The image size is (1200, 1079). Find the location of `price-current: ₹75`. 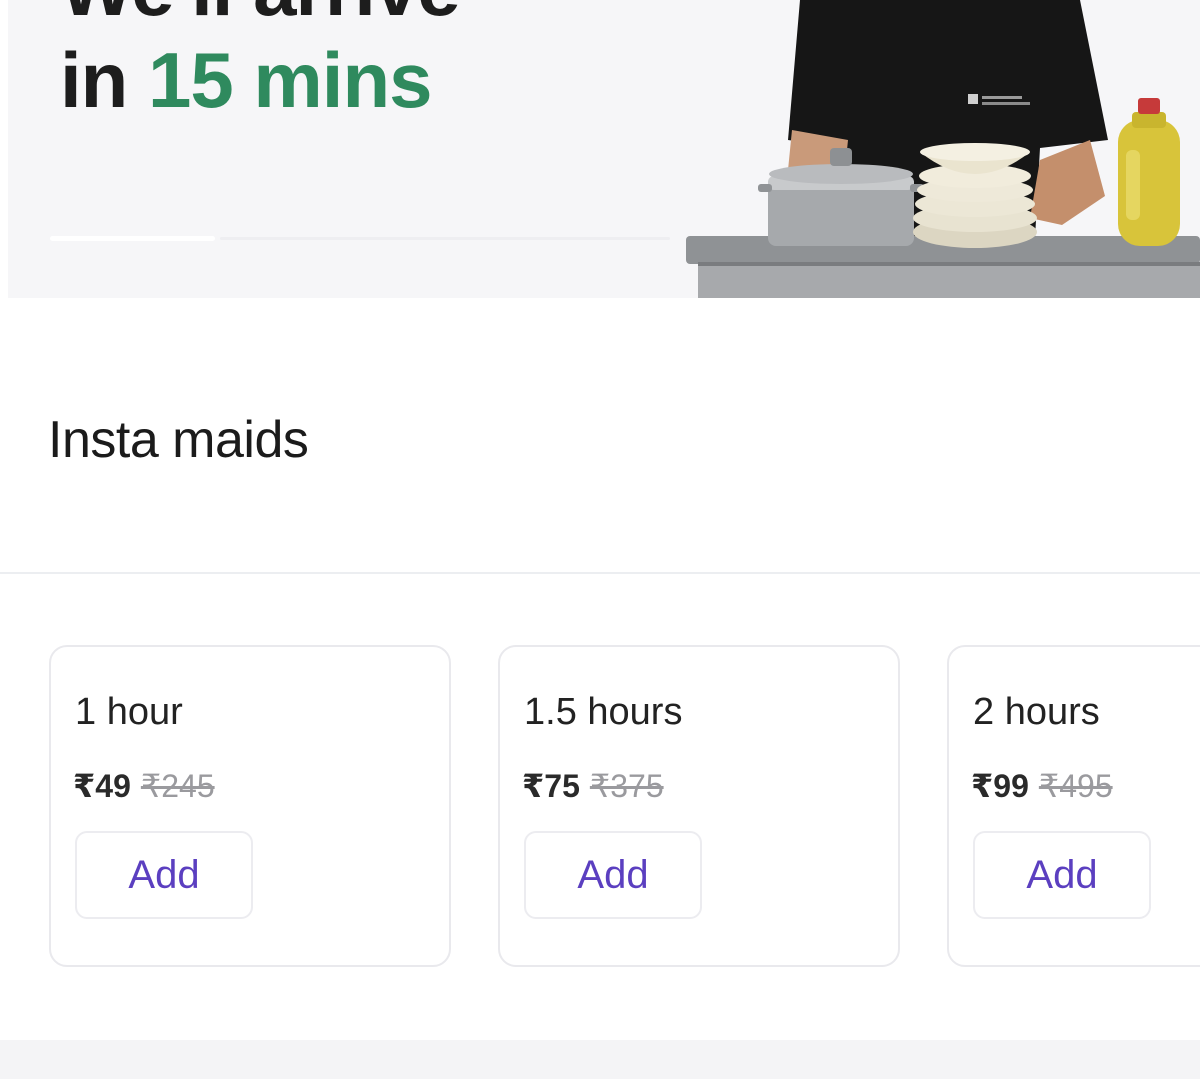

price-current: ₹75 is located at coordinates (551, 786).